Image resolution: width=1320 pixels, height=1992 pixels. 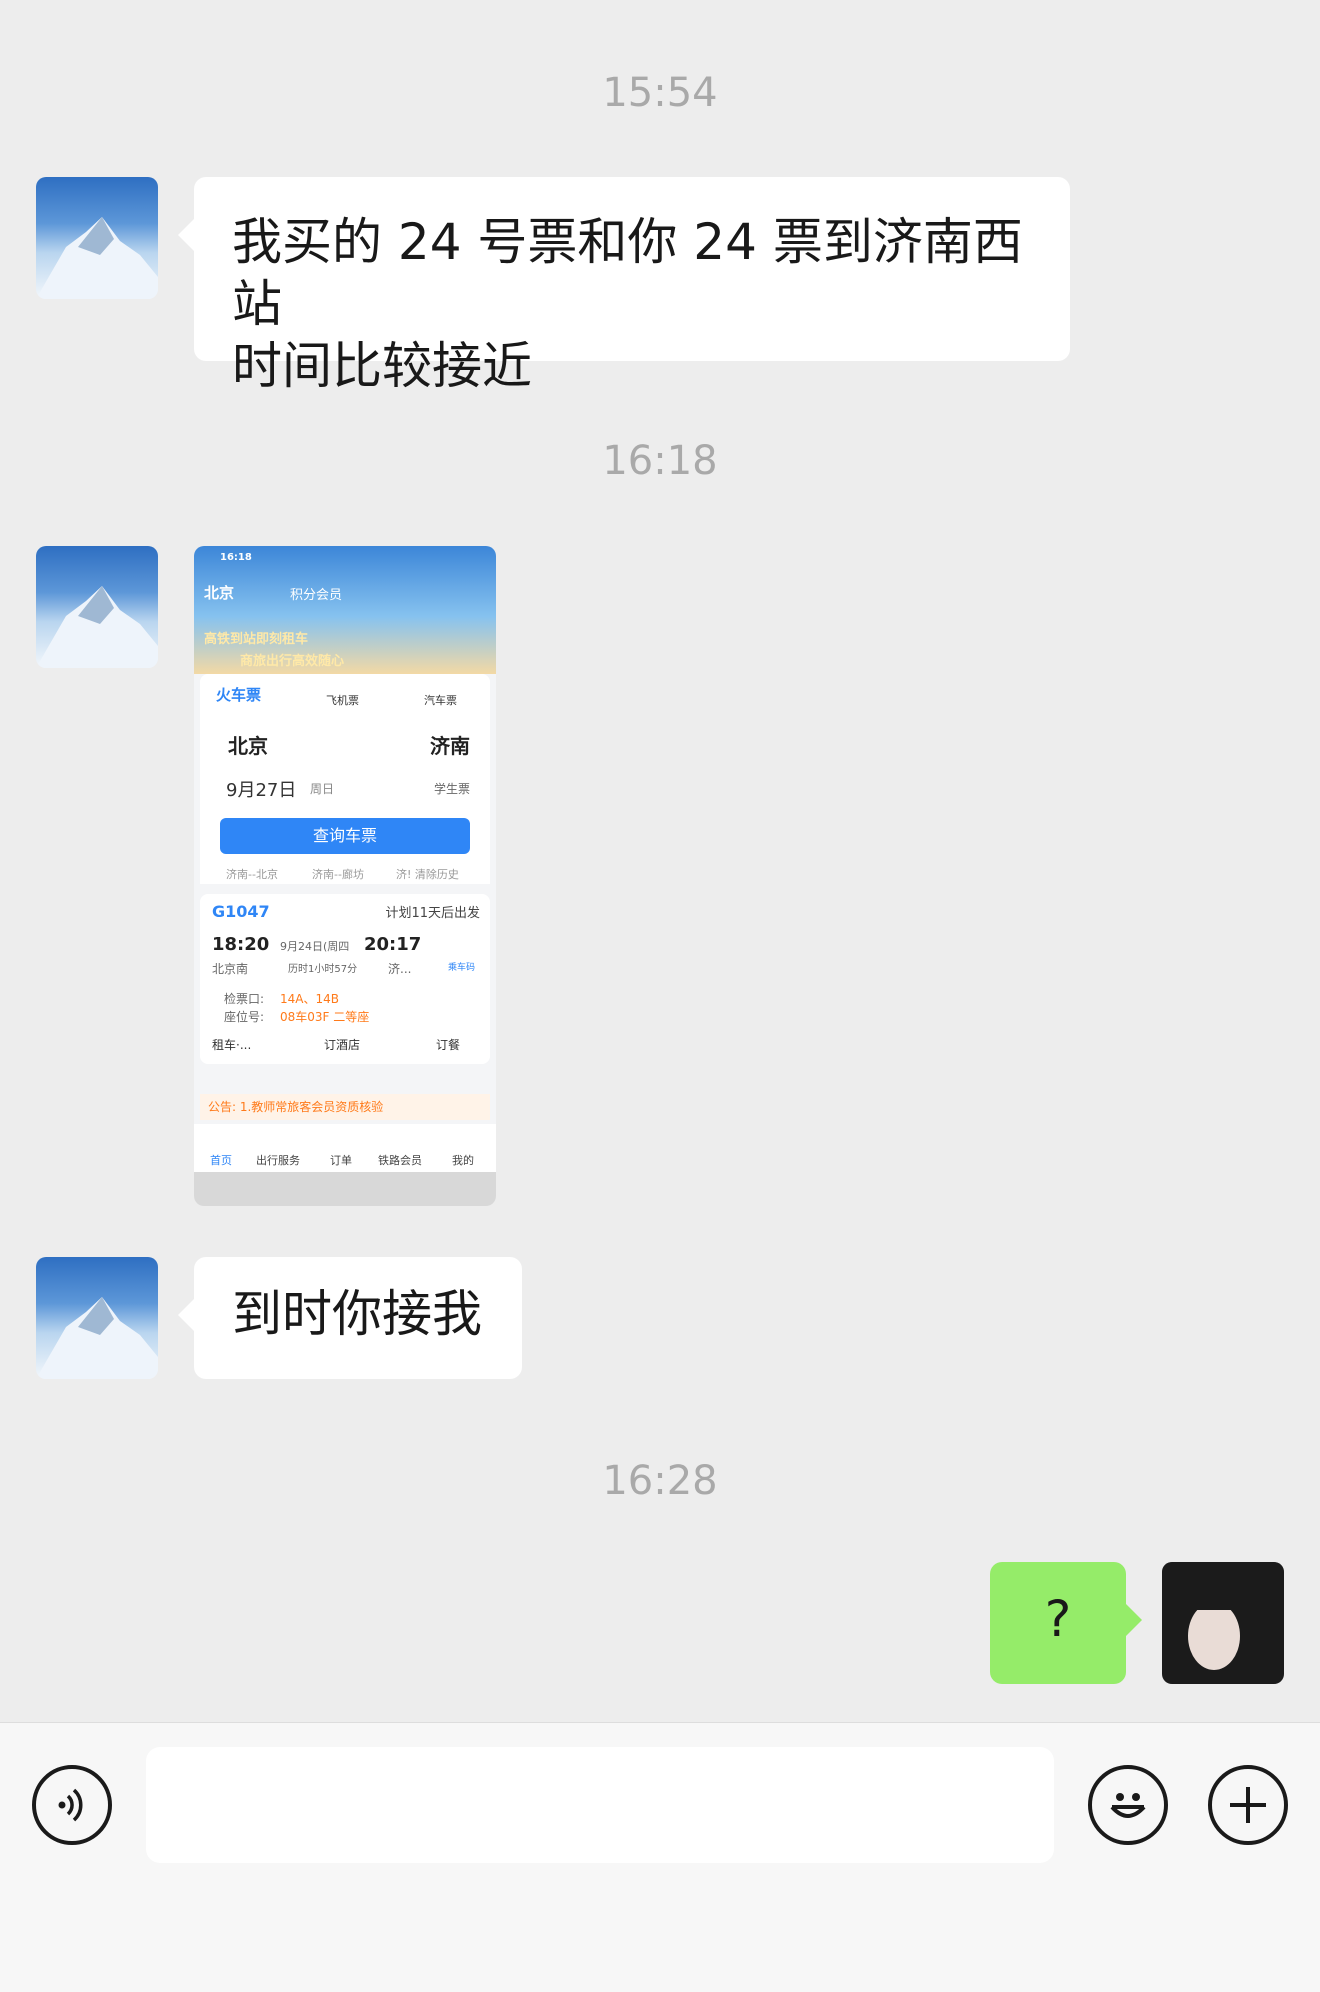 What do you see at coordinates (325, 1017) in the screenshot?
I see `seat-value: 08车03F 二等座` at bounding box center [325, 1017].